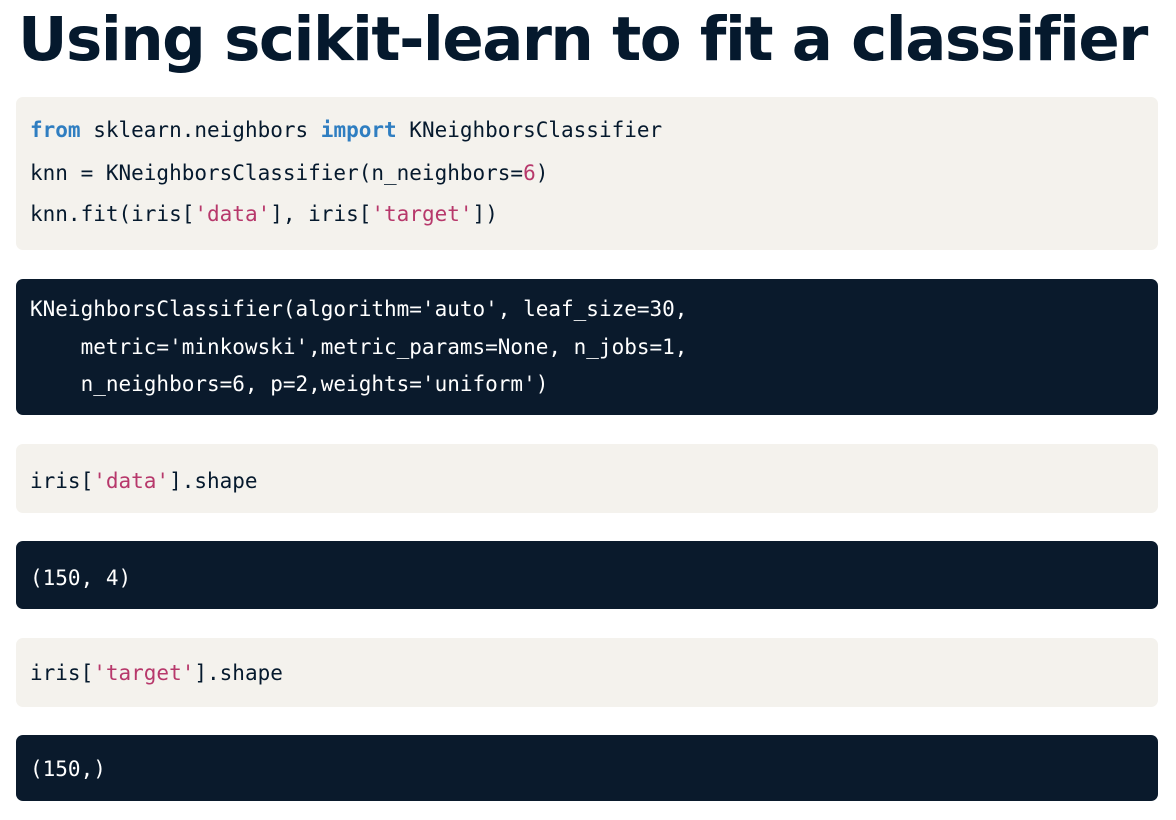  What do you see at coordinates (529, 173) in the screenshot?
I see `number-literal: 6` at bounding box center [529, 173].